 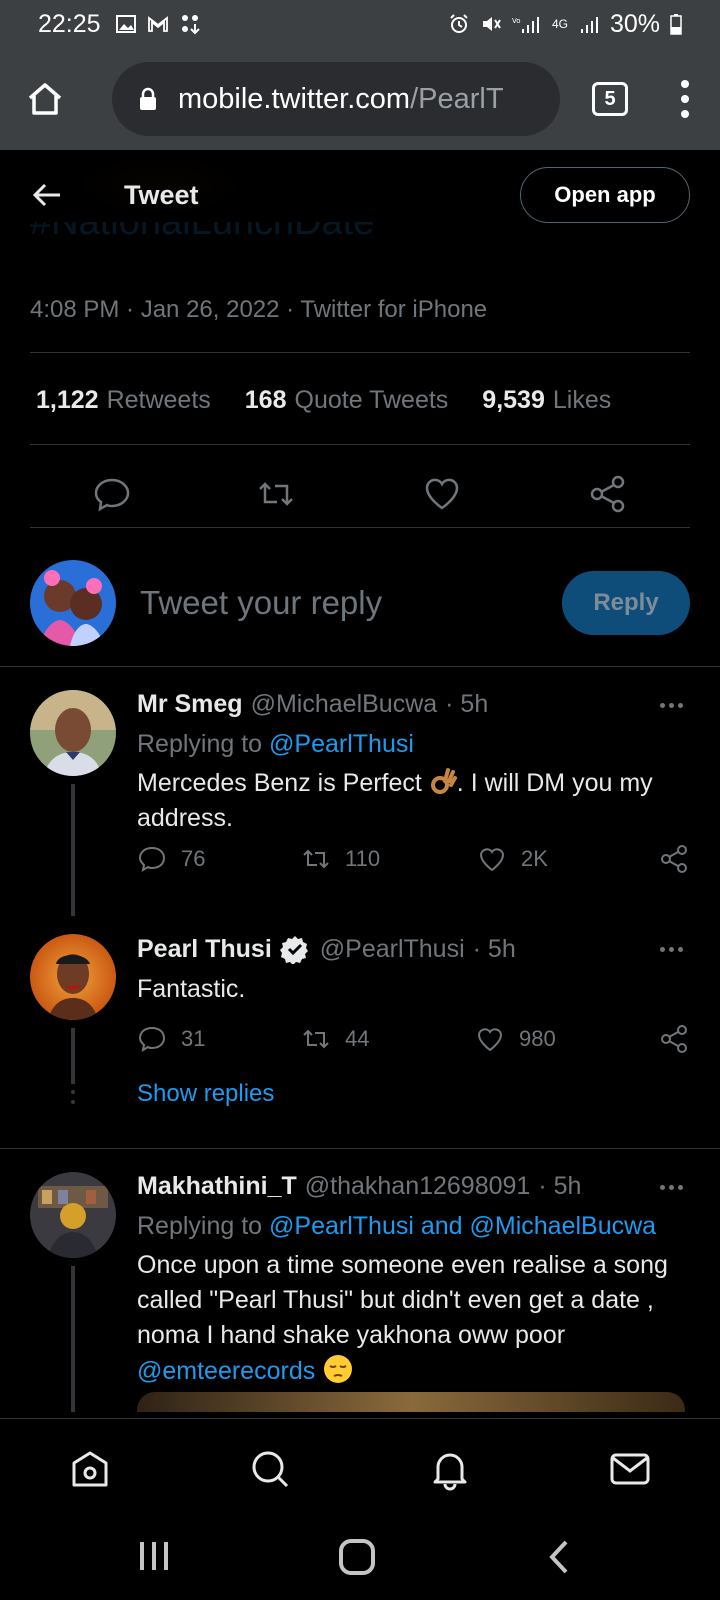 I want to click on tweet-actions, so click(x=360, y=495).